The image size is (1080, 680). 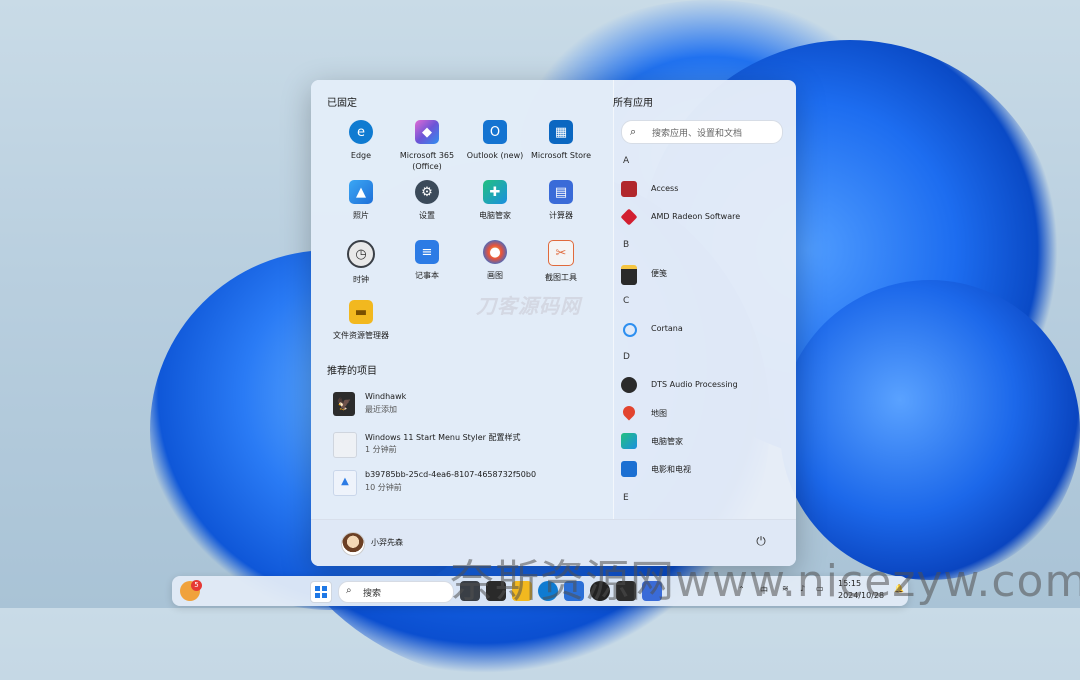 I want to click on pinned-label: Edge, so click(x=361, y=155).